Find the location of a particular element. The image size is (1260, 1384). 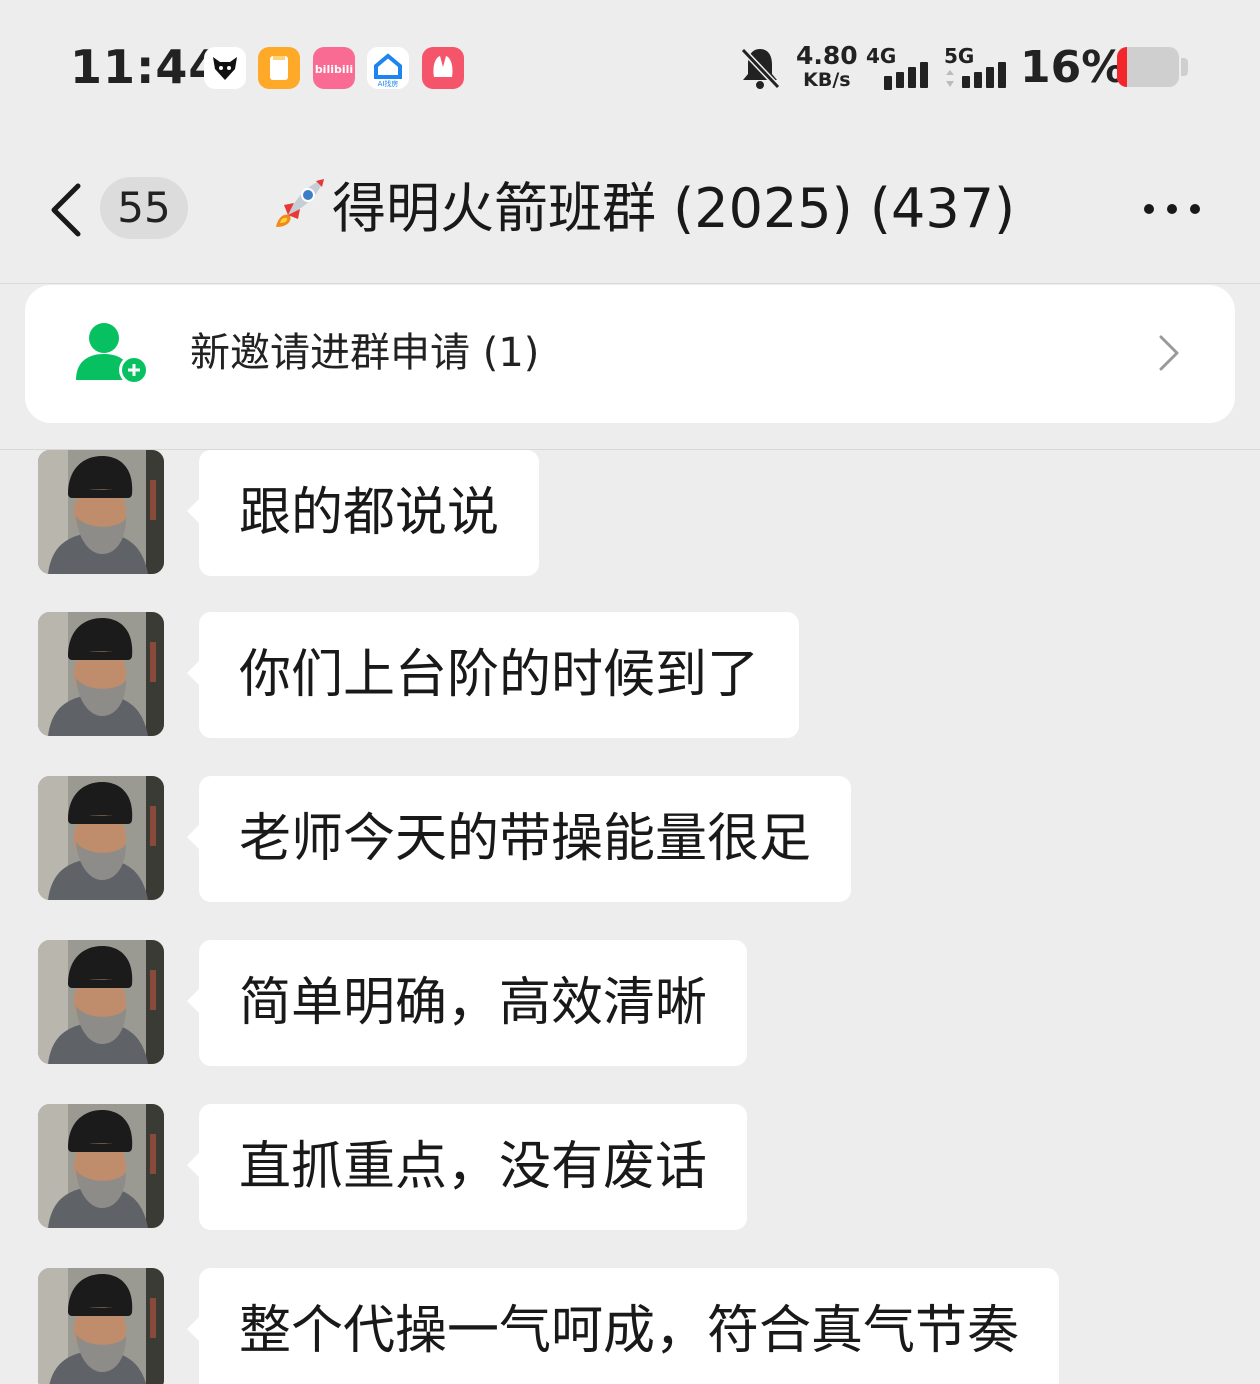

signal-4g-strength-icon is located at coordinates (906, 75).